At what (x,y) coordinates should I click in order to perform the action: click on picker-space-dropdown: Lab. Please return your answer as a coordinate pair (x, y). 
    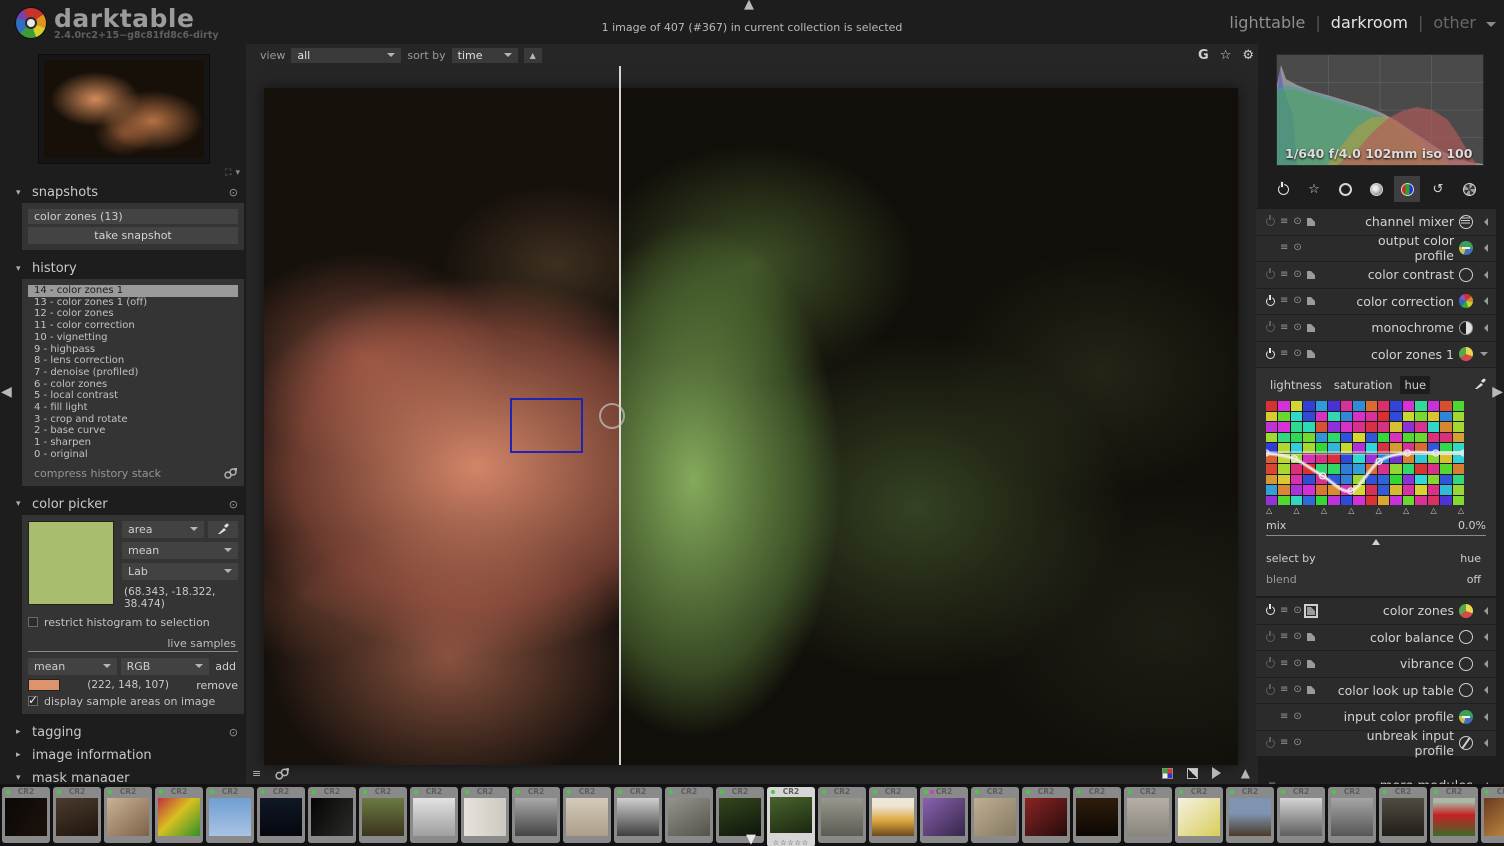
    Looking at the image, I should click on (180, 571).